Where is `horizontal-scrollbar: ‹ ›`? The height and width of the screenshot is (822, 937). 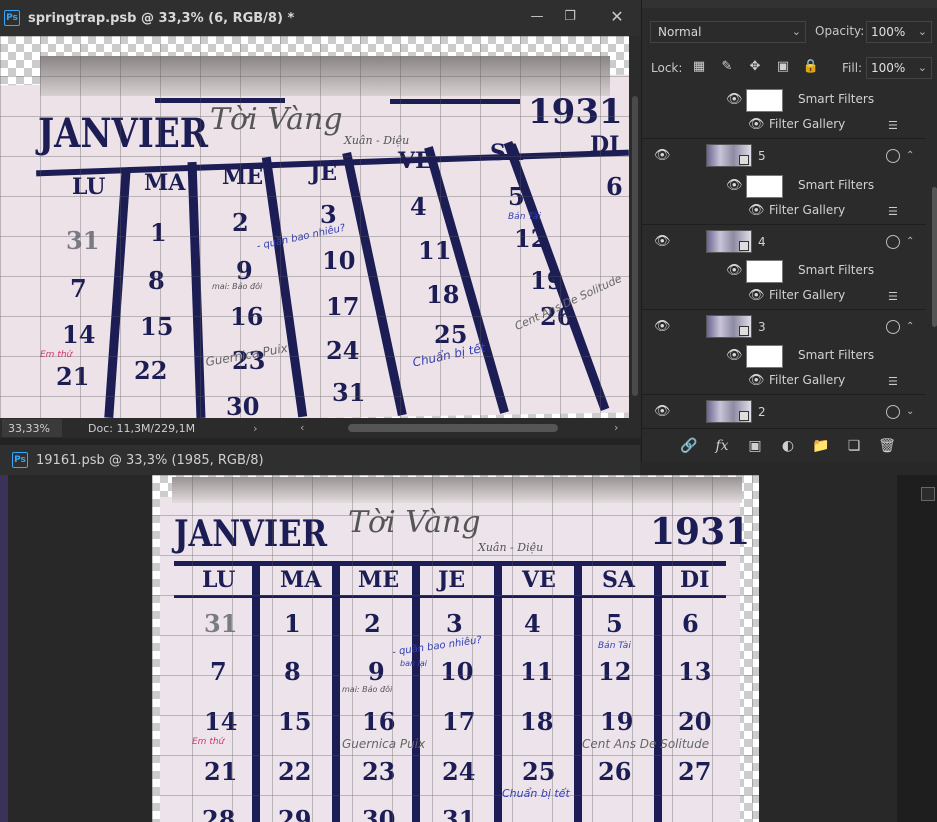
horizontal-scrollbar: ‹ › is located at coordinates (460, 428).